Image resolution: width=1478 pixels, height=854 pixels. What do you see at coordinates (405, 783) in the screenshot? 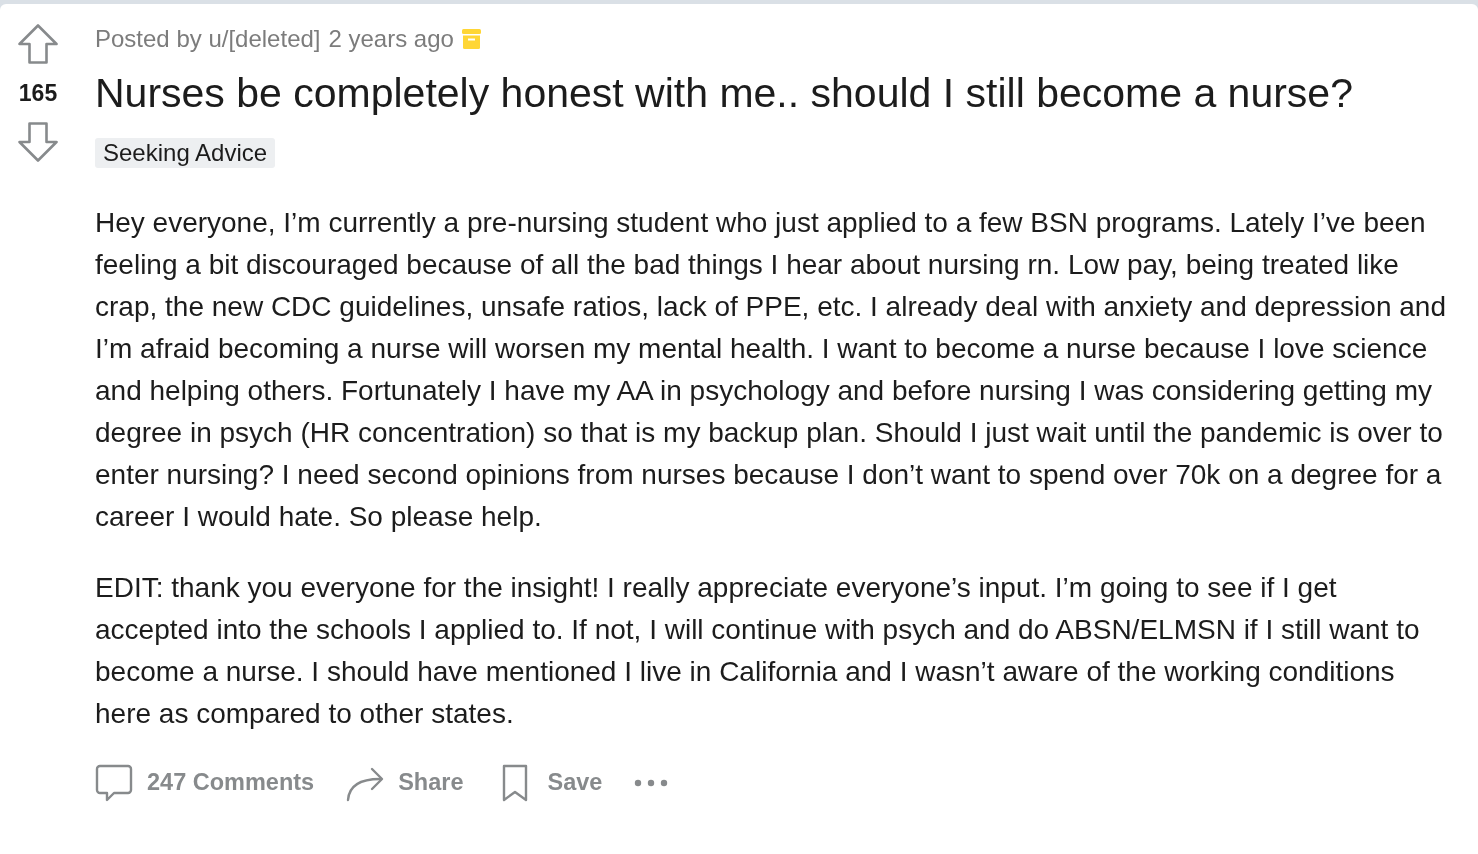
I see `share-button: Share` at bounding box center [405, 783].